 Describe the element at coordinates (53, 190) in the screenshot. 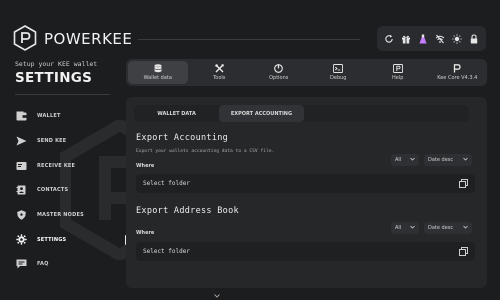

I see `sidebar-item-label: CONTACTS` at that location.